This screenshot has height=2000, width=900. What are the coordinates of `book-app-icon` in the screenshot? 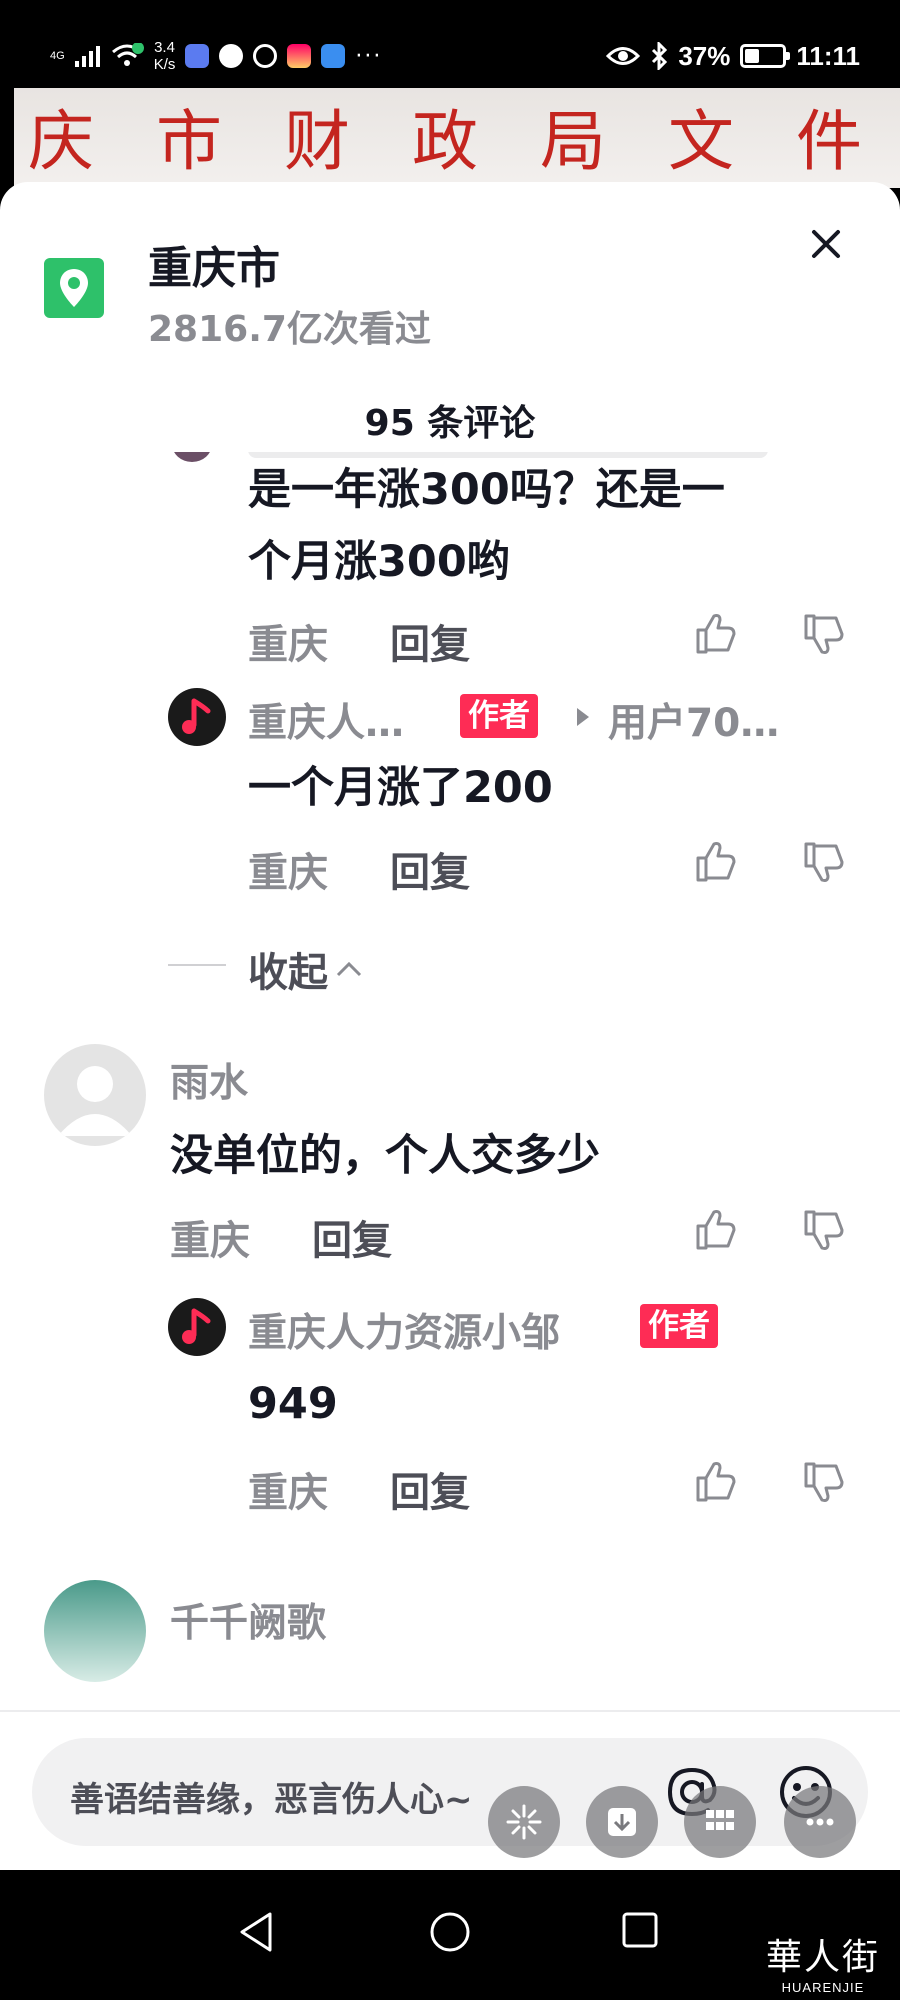 It's located at (299, 56).